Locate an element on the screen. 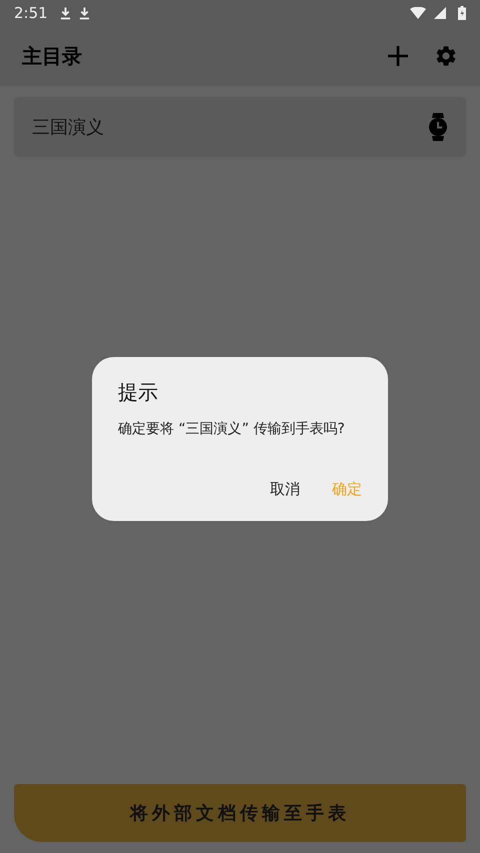 The width and height of the screenshot is (480, 853). wifi-icon is located at coordinates (418, 13).